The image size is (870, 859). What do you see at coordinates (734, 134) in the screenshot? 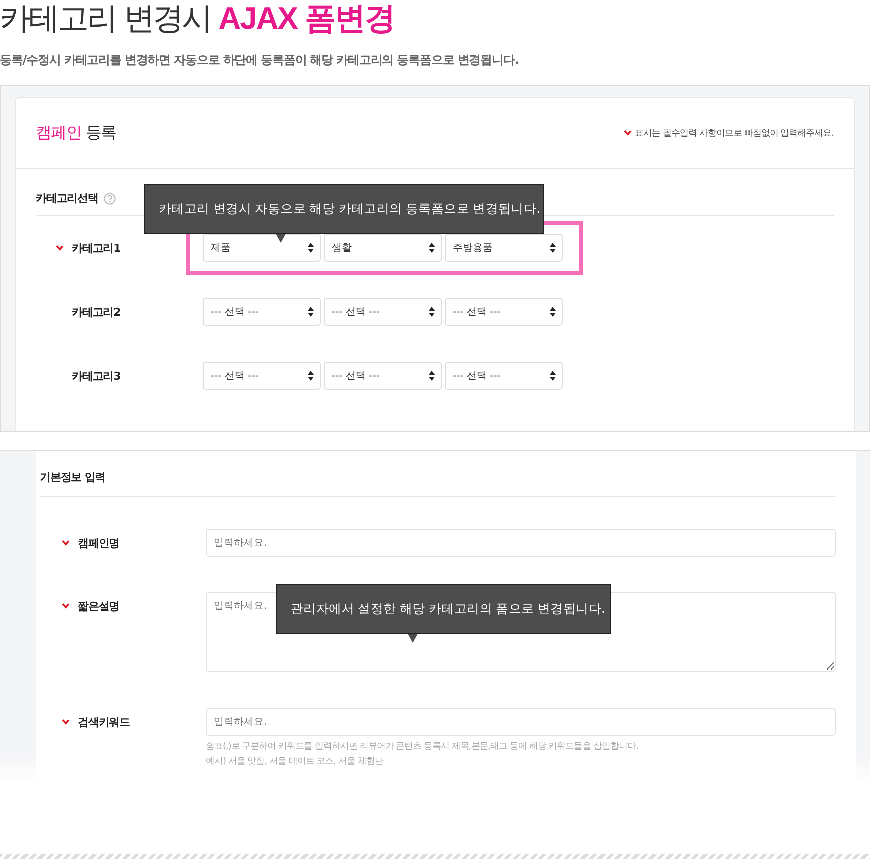
I see `required-note: 표시는 필수입력 사항이므로 빠짐없이 입력해주세요.` at bounding box center [734, 134].